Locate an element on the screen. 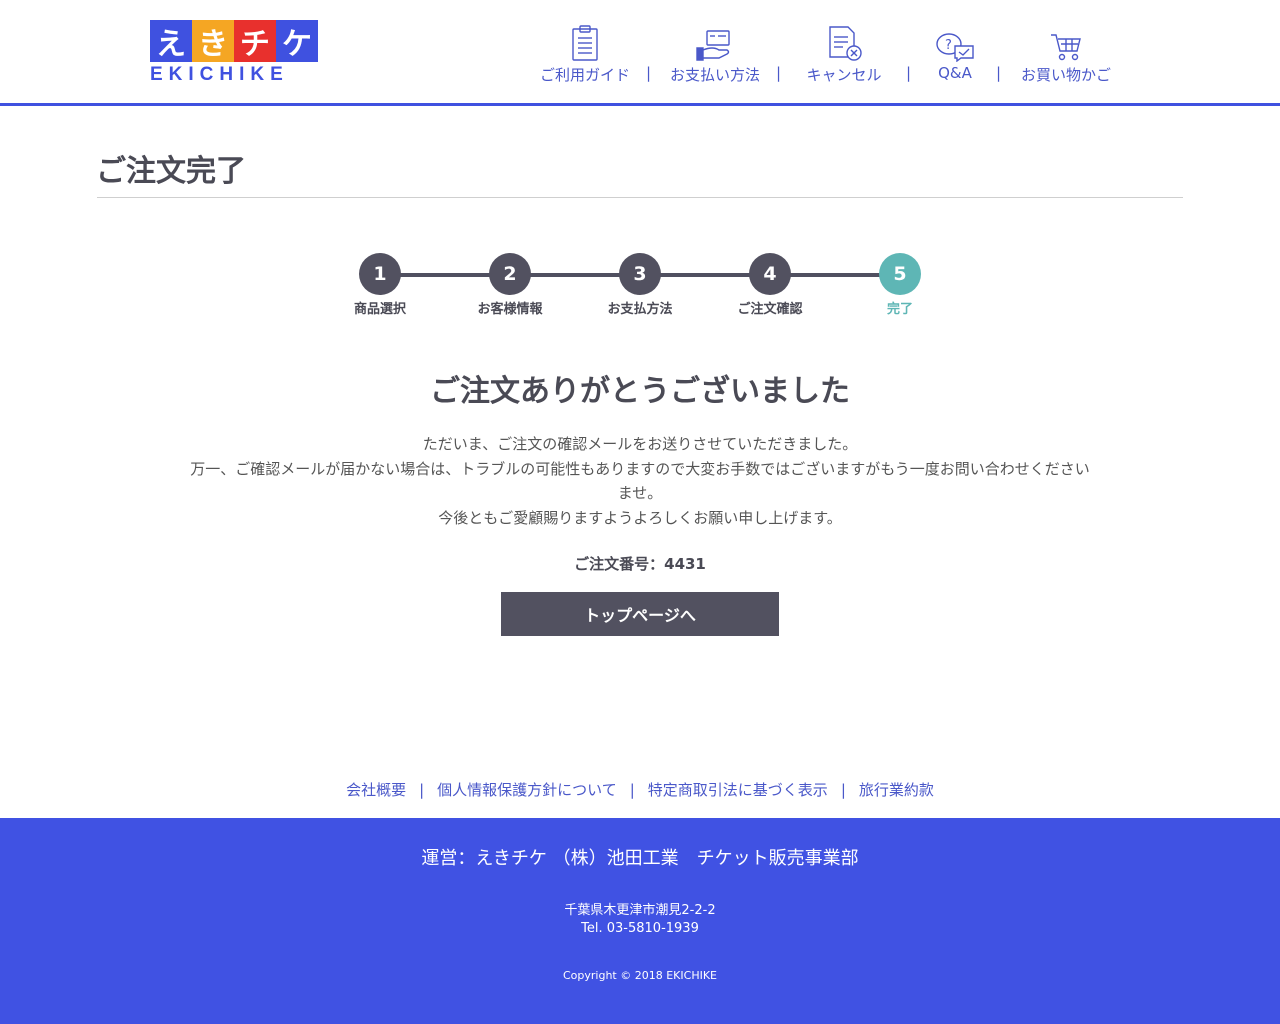 The image size is (1280, 1024). step-5-active: 5 完了 is located at coordinates (900, 285).